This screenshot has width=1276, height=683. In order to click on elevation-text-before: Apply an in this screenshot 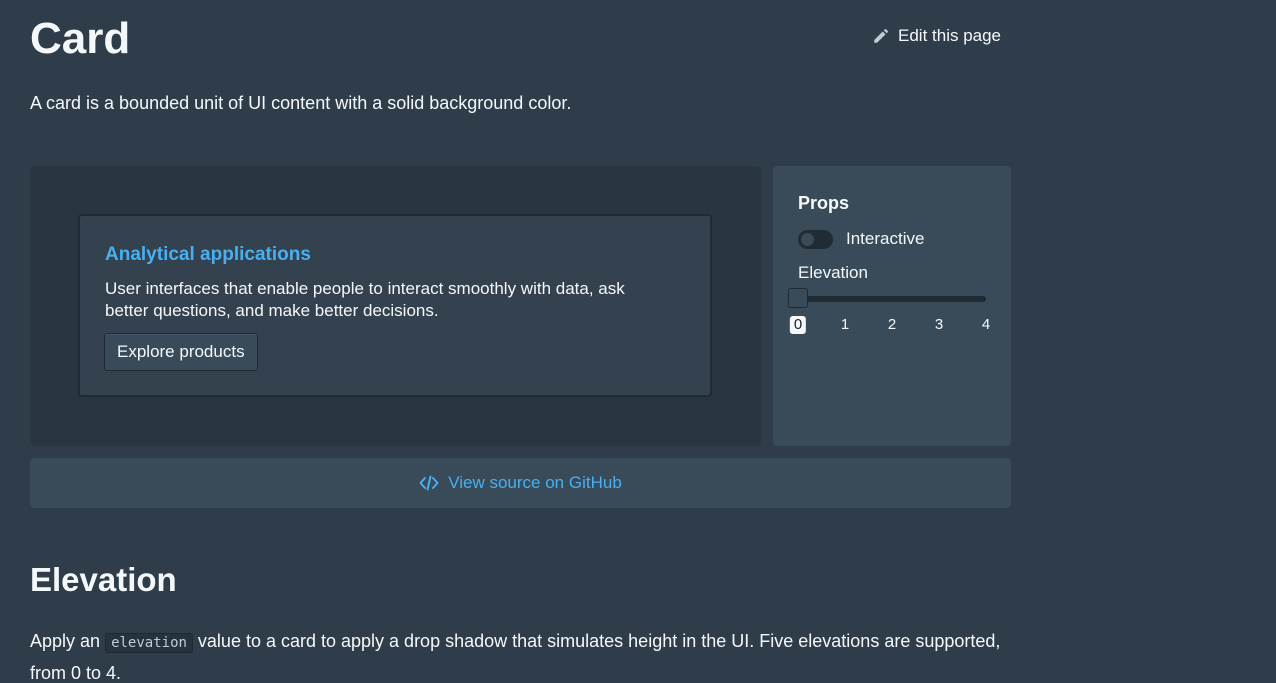, I will do `click(68, 641)`.